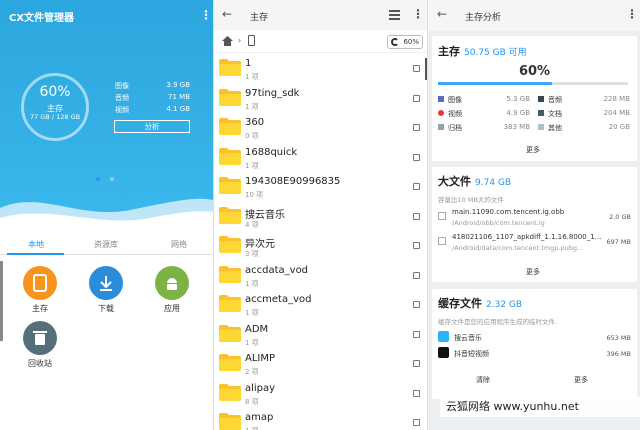 The image size is (640, 430). Describe the element at coordinates (320, 99) in the screenshot. I see `folder-row: 97ting_sdk 1 项` at that location.